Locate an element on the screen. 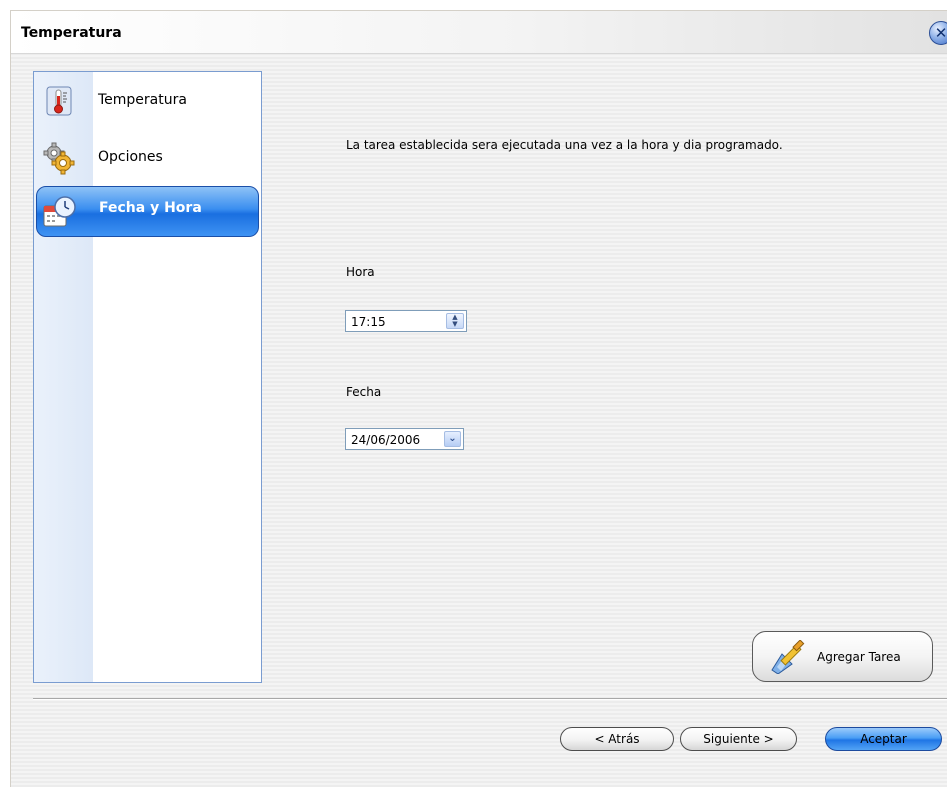 Image resolution: width=947 pixels, height=787 pixels. accept-button: Aceptar is located at coordinates (883, 739).